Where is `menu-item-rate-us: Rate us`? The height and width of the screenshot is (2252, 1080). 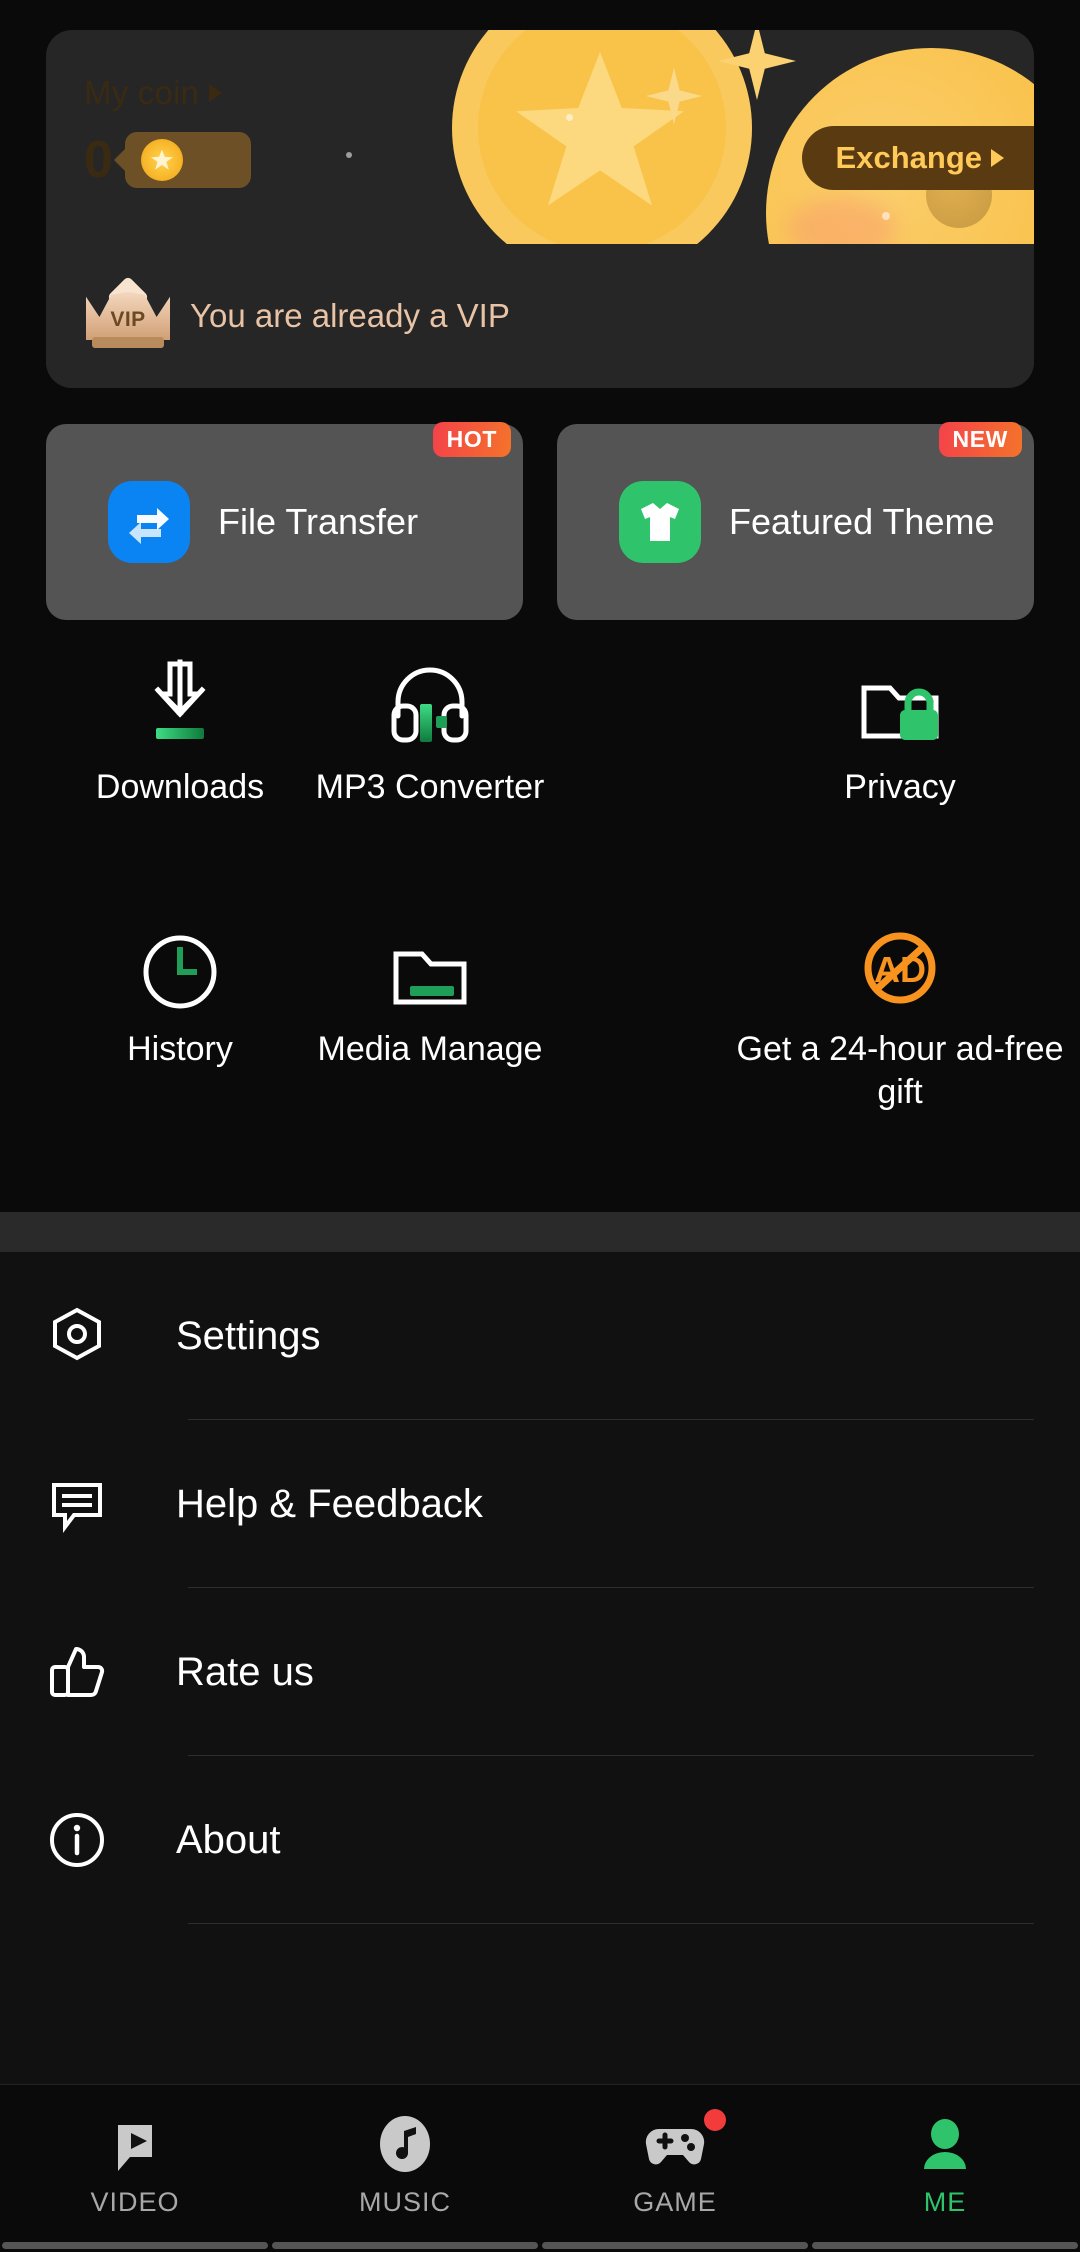 menu-item-rate-us: Rate us is located at coordinates (540, 1672).